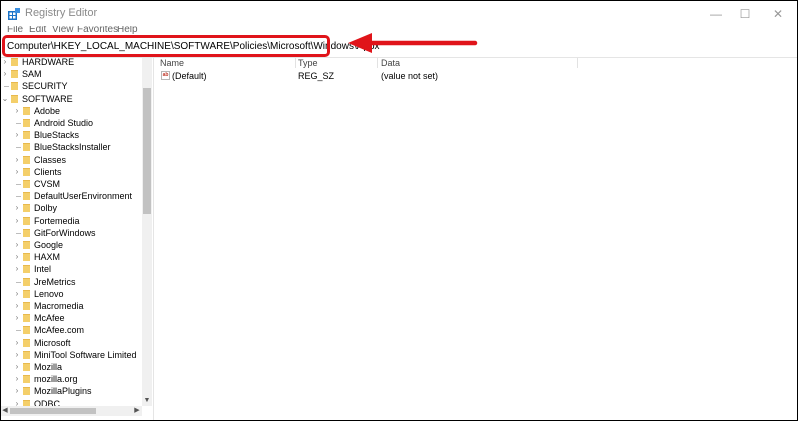  I want to click on menu-view: View, so click(63, 30).